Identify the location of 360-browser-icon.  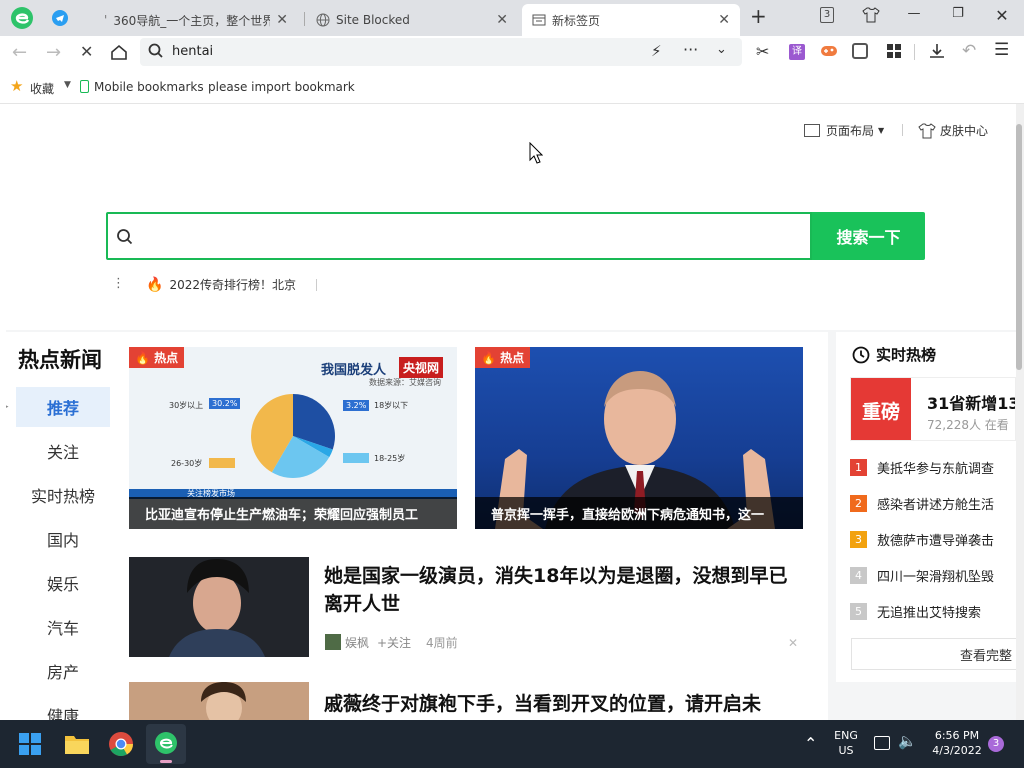
(166, 744).